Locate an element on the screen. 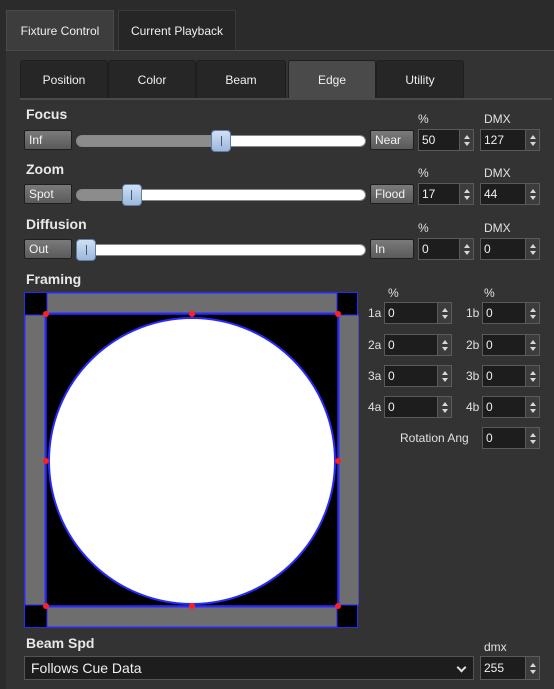  rotation-angle-value: 0 is located at coordinates (504, 438).